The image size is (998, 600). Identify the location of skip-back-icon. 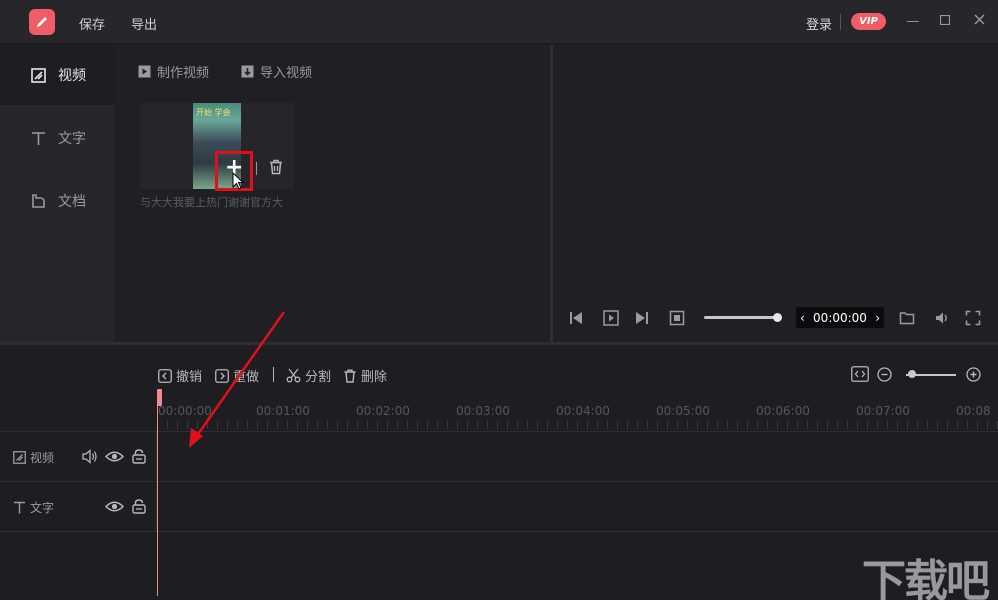
(576, 318).